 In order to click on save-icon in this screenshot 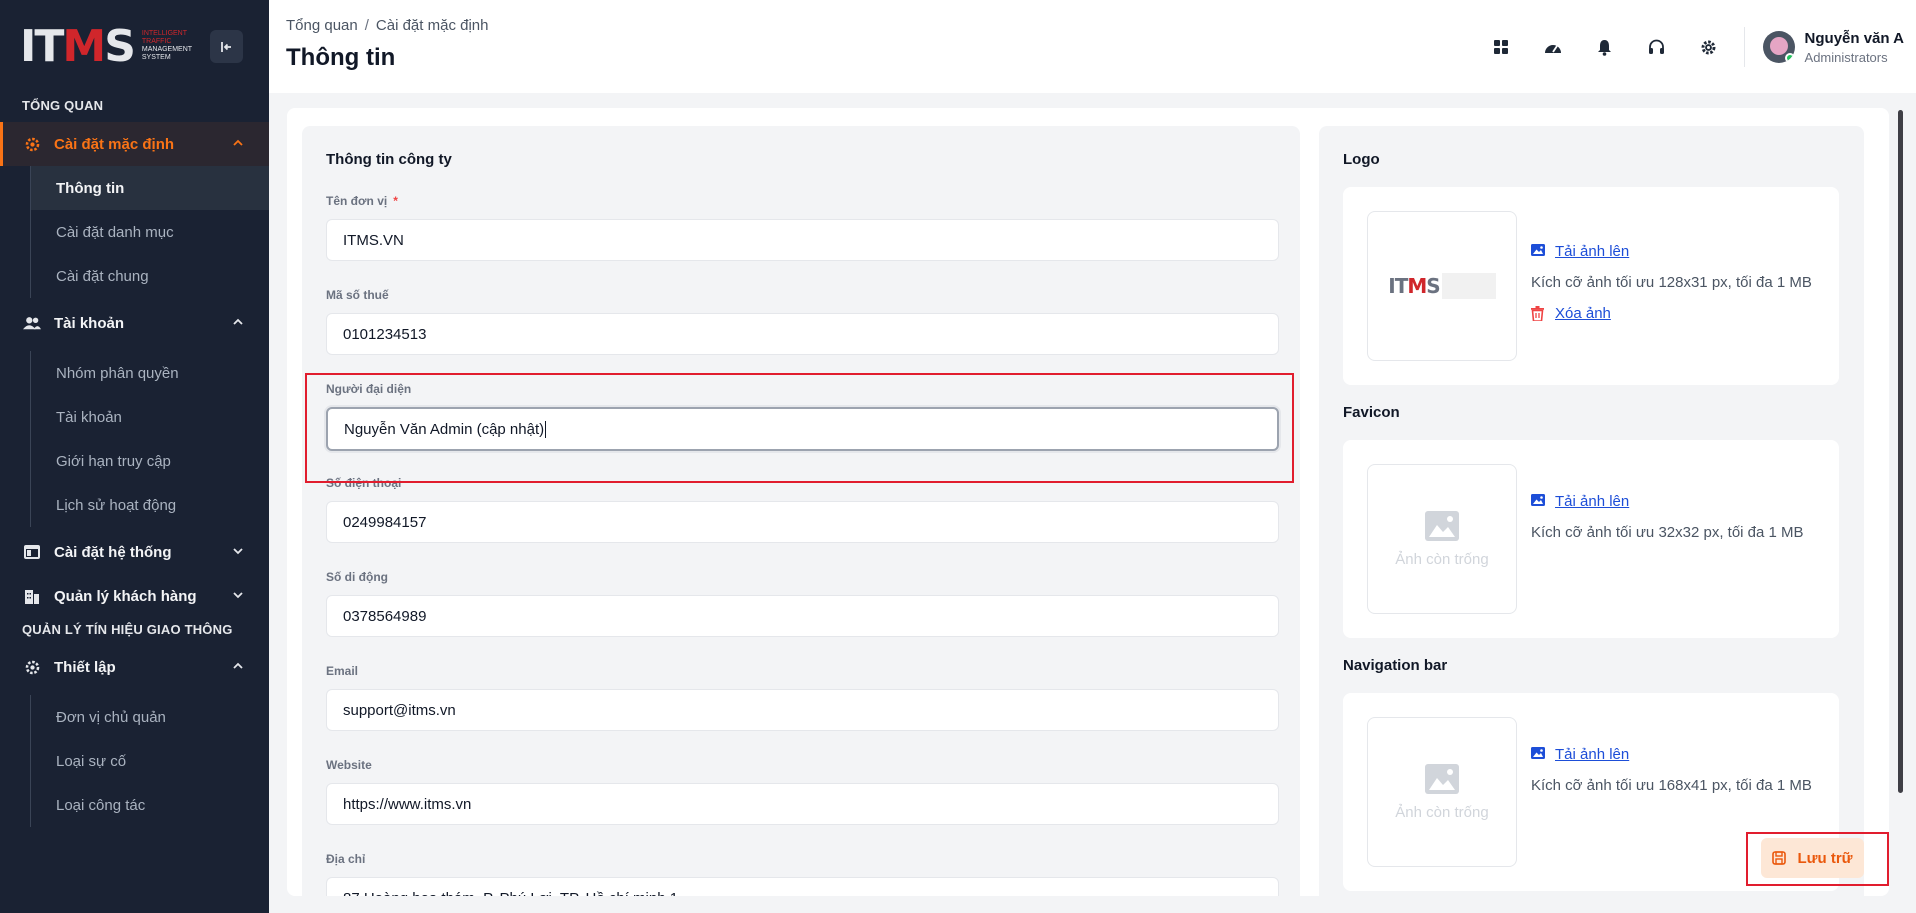, I will do `click(1779, 858)`.